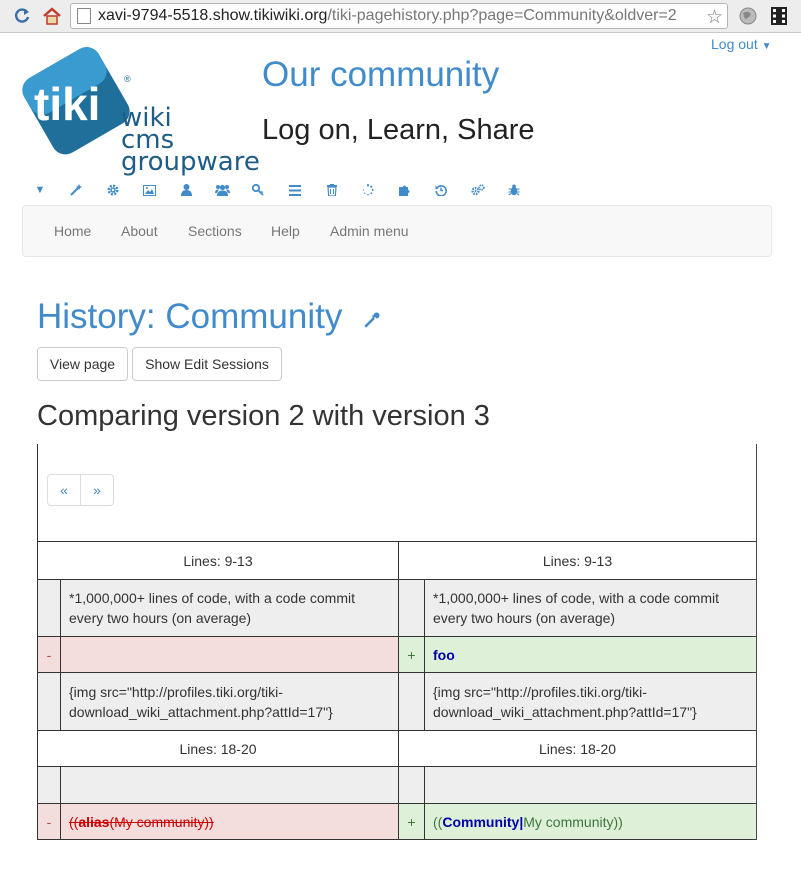  Describe the element at coordinates (258, 190) in the screenshot. I see `key-icon` at that location.